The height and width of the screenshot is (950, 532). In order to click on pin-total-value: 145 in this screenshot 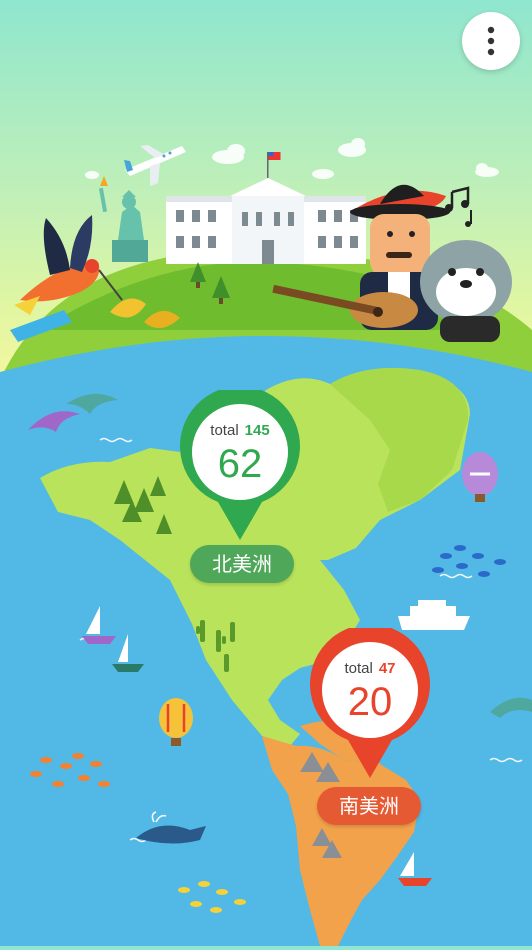, I will do `click(257, 430)`.